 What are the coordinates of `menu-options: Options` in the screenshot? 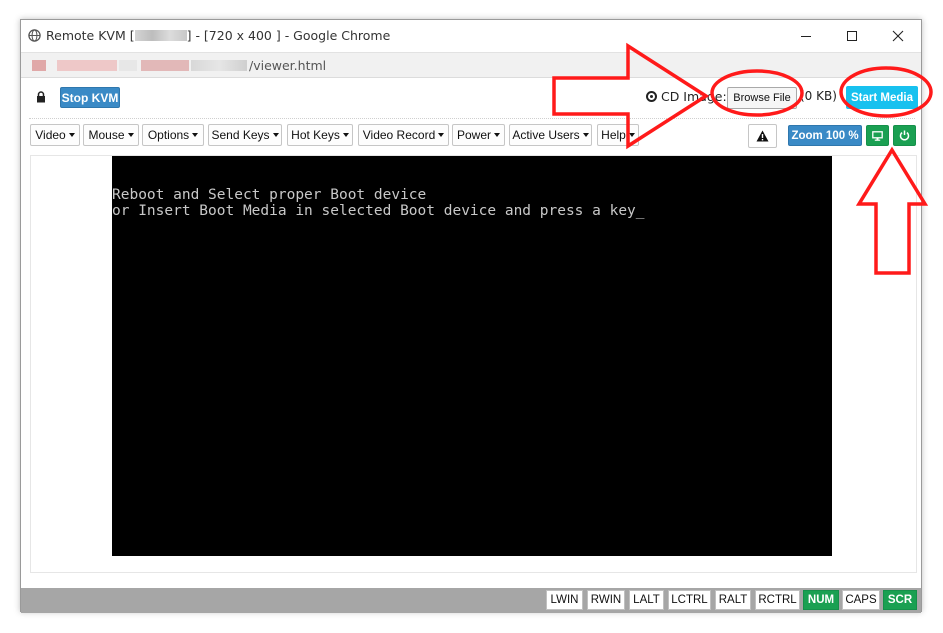 It's located at (173, 135).